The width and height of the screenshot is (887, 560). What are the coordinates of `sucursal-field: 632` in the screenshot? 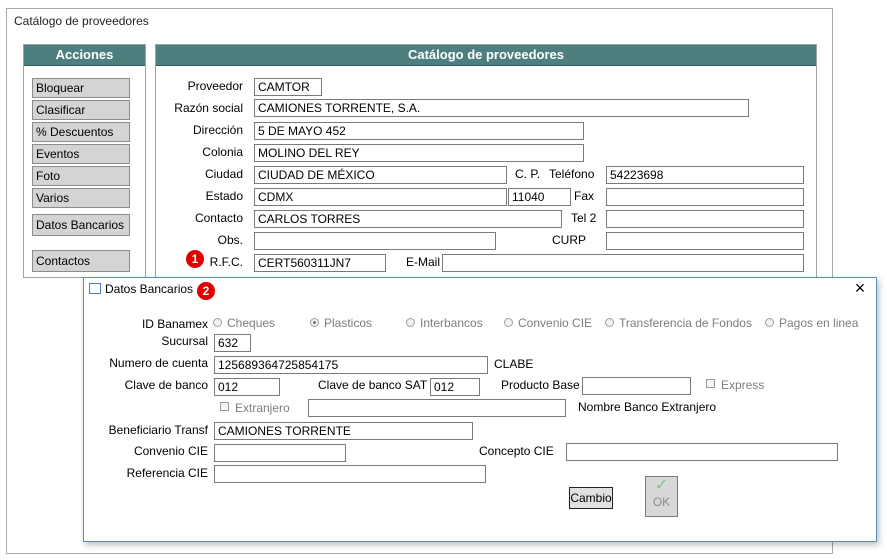 It's located at (232, 343).